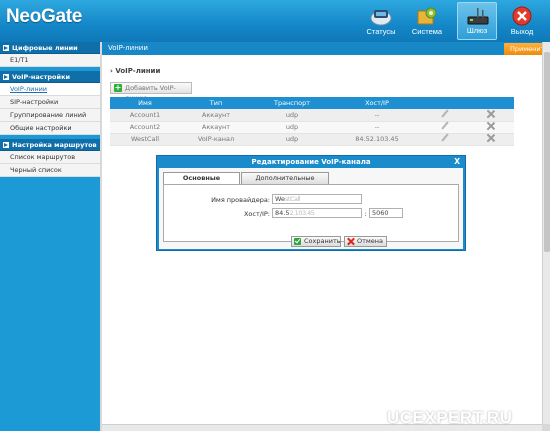 This screenshot has height=431, width=550. What do you see at coordinates (23, 16) in the screenshot?
I see `logo-text-neo: Neo` at bounding box center [23, 16].